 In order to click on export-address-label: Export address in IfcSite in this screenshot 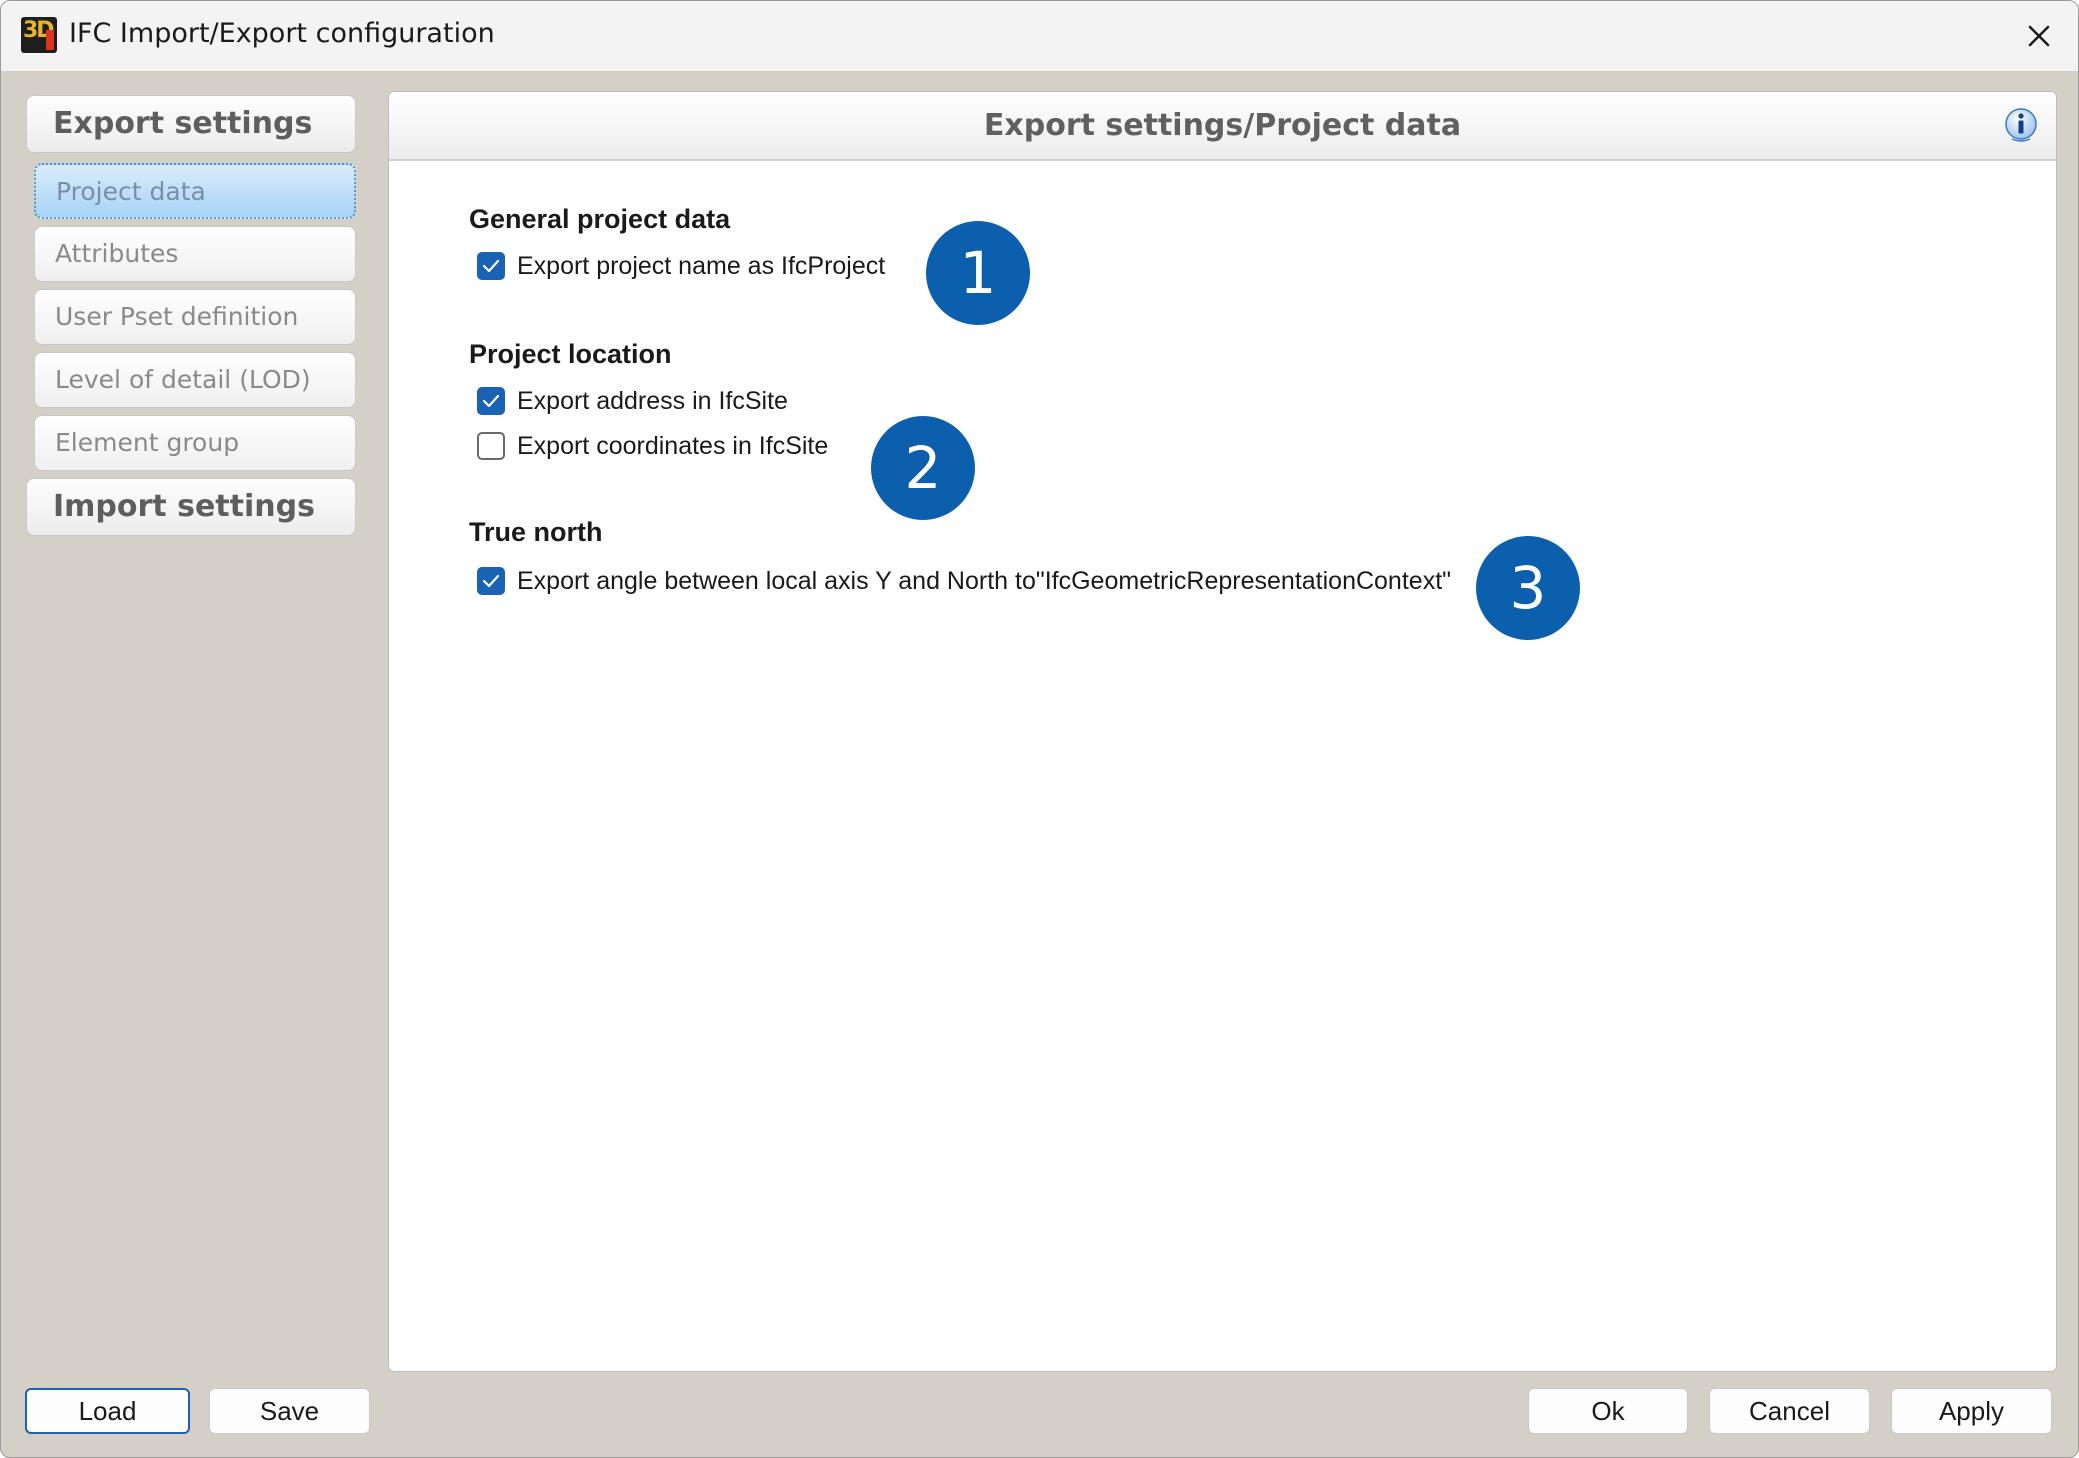, I will do `click(652, 401)`.